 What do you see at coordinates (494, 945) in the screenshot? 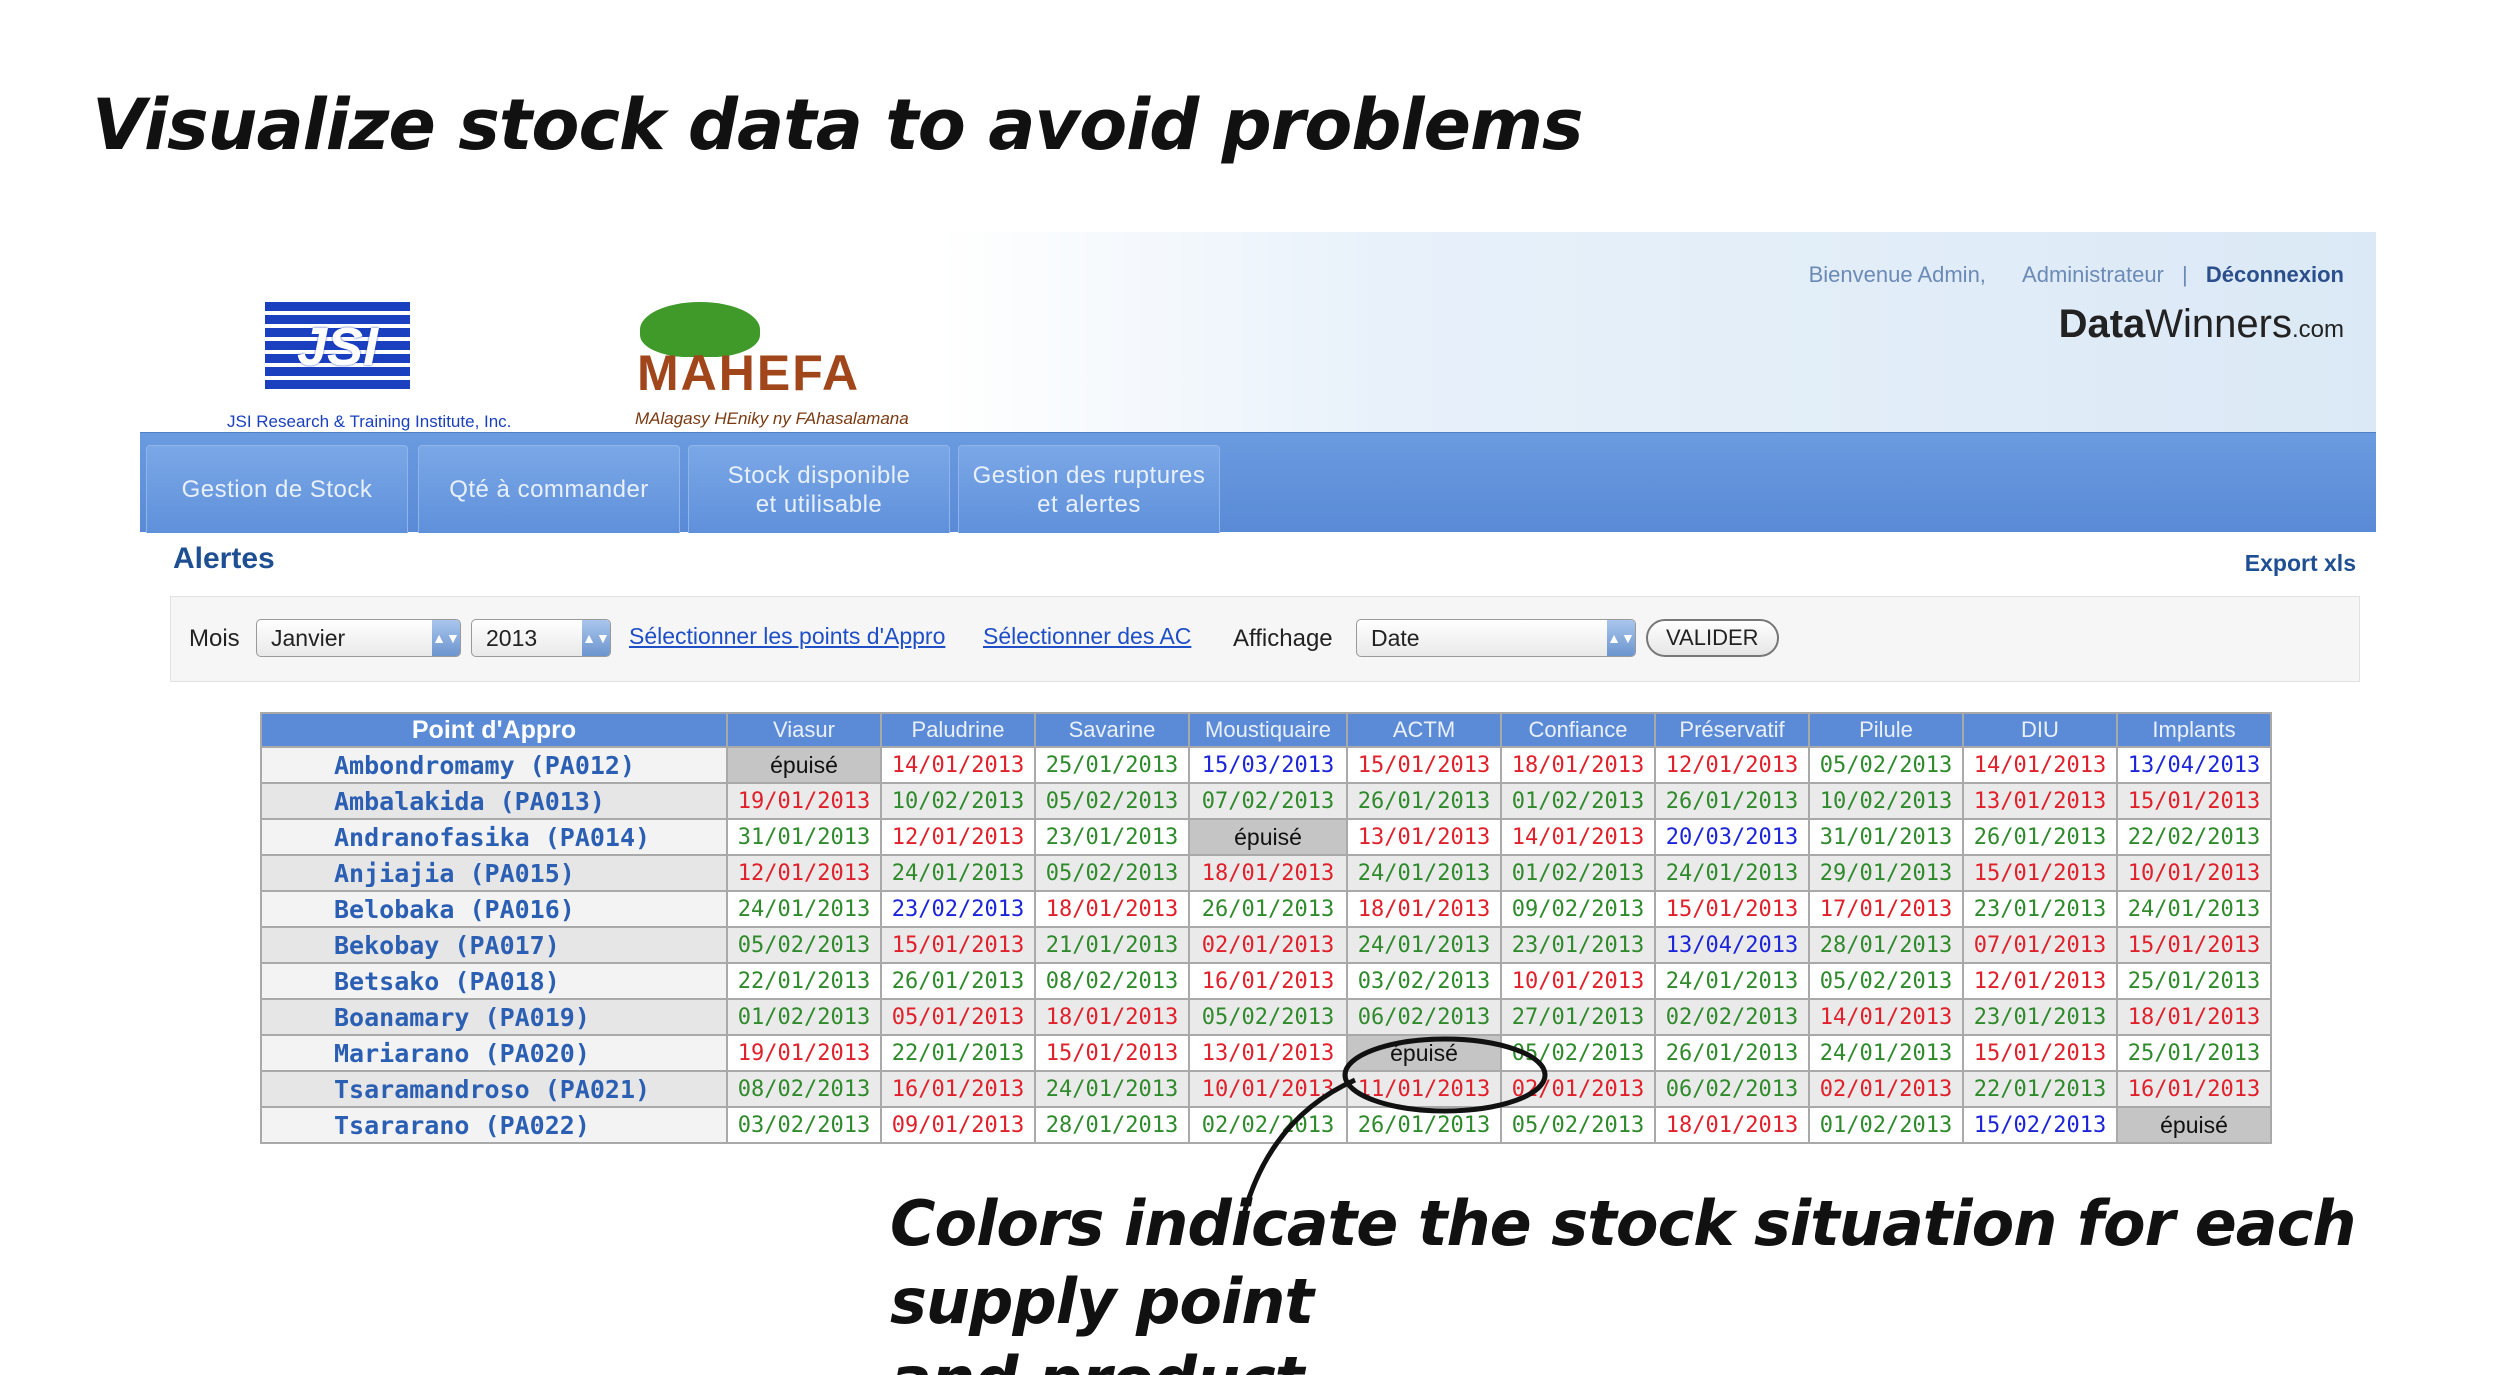
I see `supply-point-link: Bekobay (PA017)` at bounding box center [494, 945].